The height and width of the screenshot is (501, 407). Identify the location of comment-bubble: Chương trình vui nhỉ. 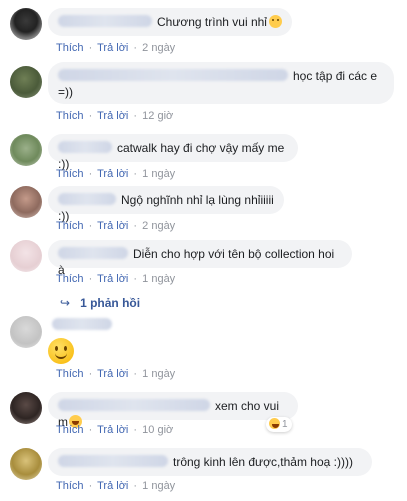
(170, 22).